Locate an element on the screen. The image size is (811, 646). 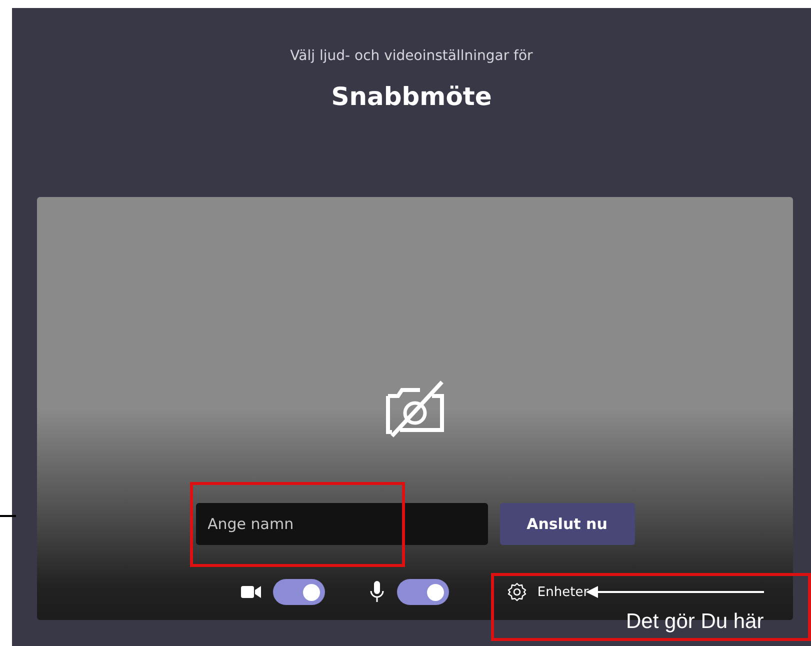
subtitle: Välj ljud- och videoinställningar för is located at coordinates (411, 56).